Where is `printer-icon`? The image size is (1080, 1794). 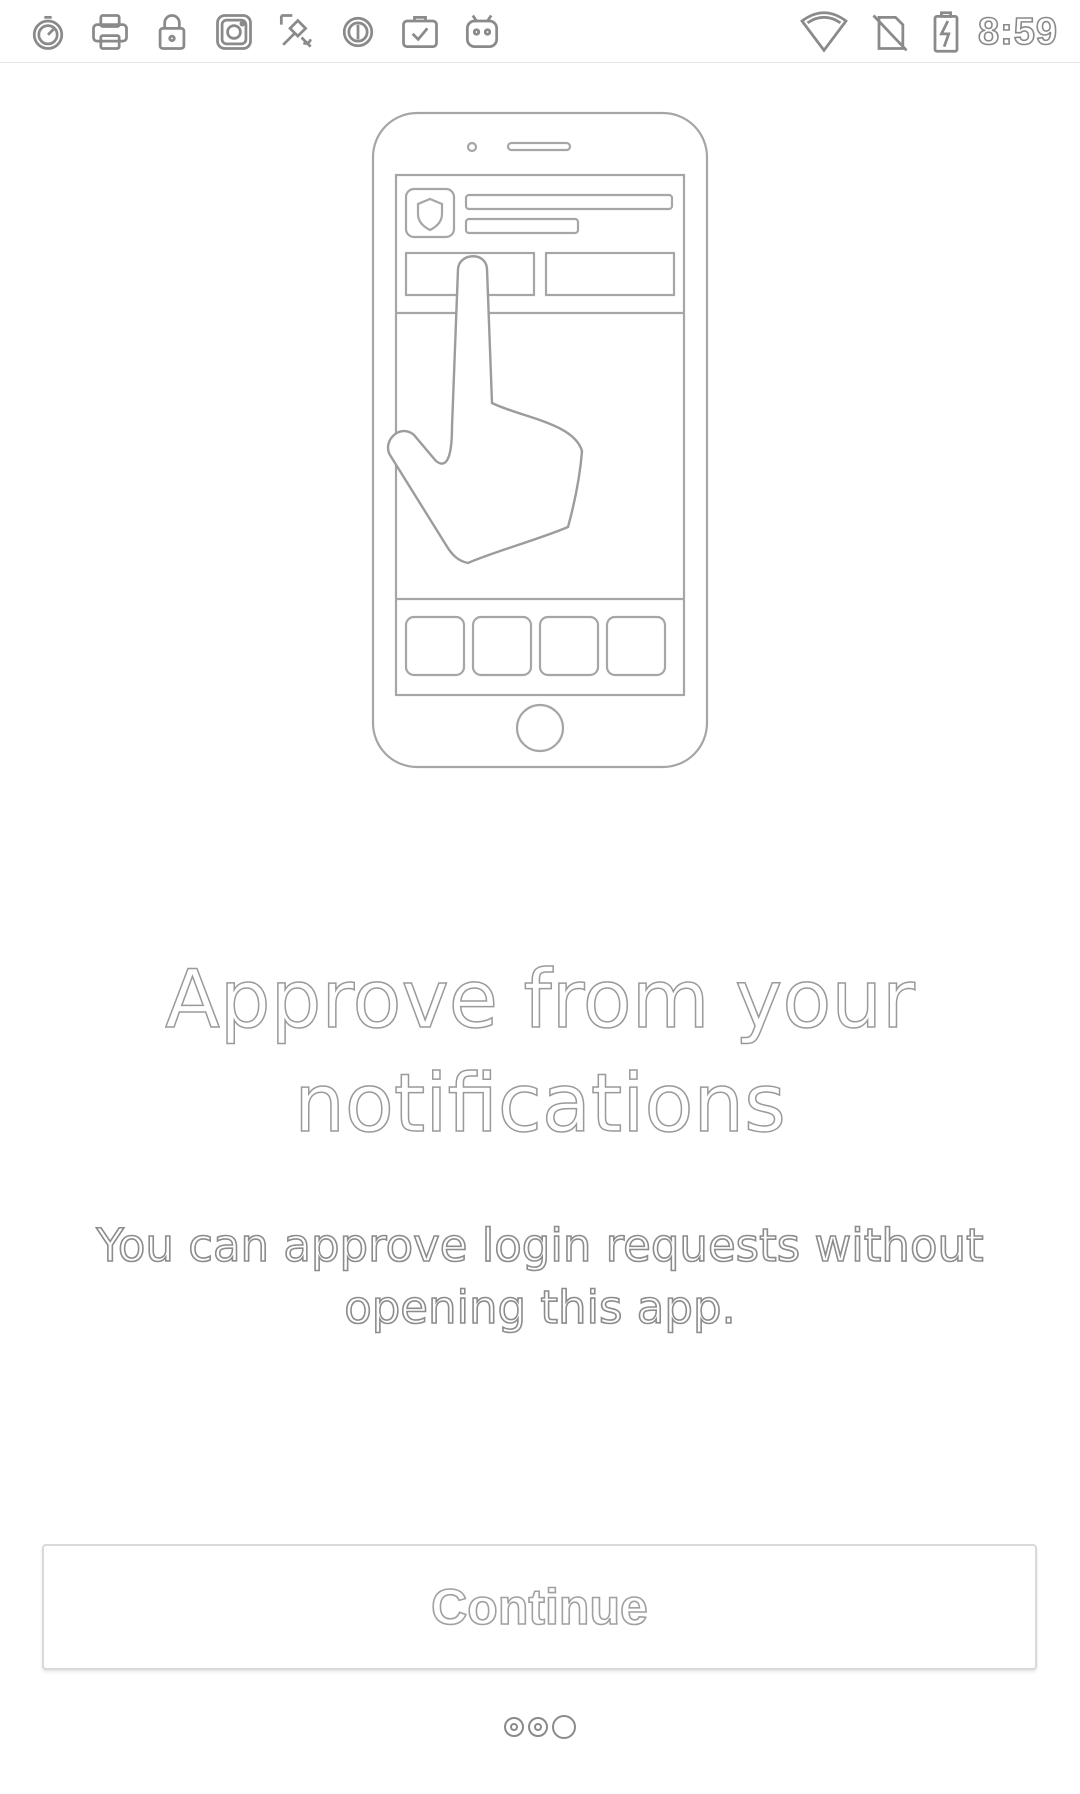 printer-icon is located at coordinates (110, 32).